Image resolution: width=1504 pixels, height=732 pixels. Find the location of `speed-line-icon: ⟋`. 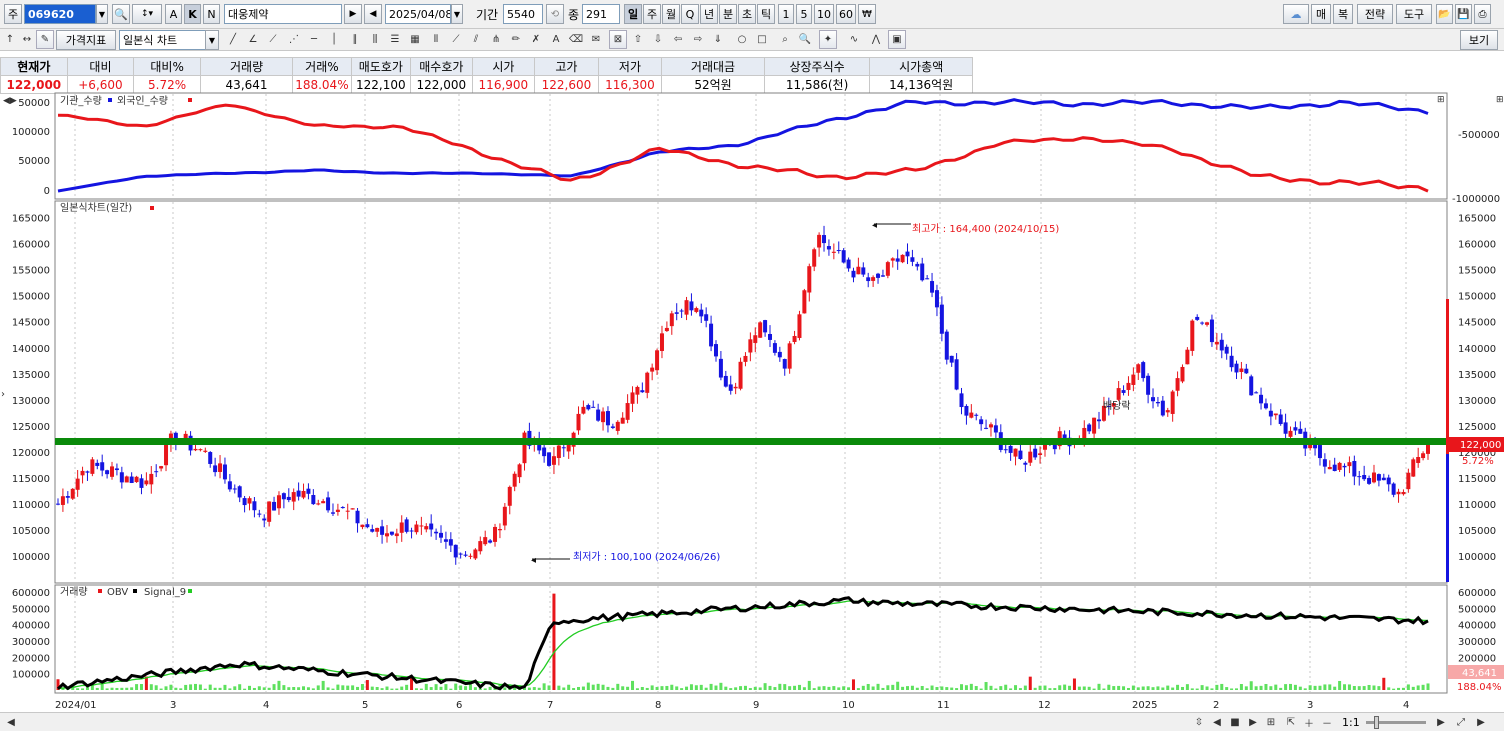

speed-line-icon: ⟋ is located at coordinates (456, 39).